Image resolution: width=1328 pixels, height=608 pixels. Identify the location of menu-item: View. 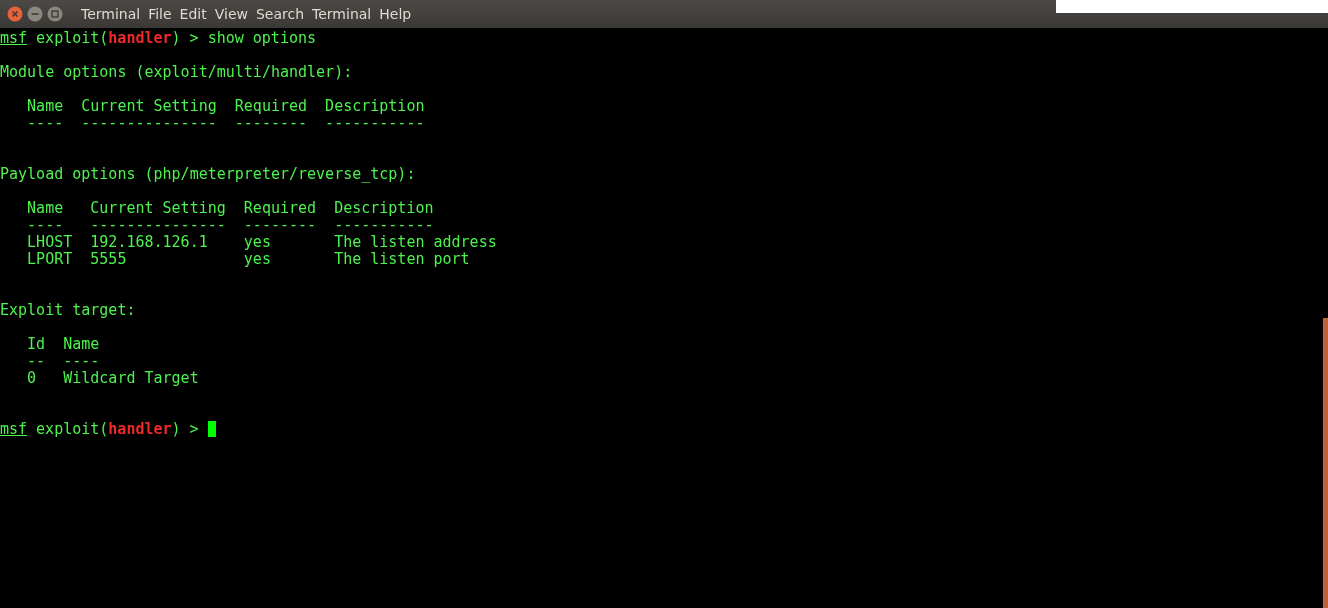
(231, 14).